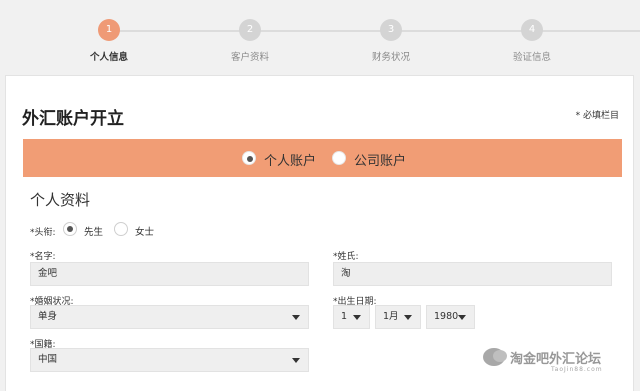 Image resolution: width=640 pixels, height=391 pixels. What do you see at coordinates (144, 231) in the screenshot?
I see `salutation-ms-label: 女士` at bounding box center [144, 231].